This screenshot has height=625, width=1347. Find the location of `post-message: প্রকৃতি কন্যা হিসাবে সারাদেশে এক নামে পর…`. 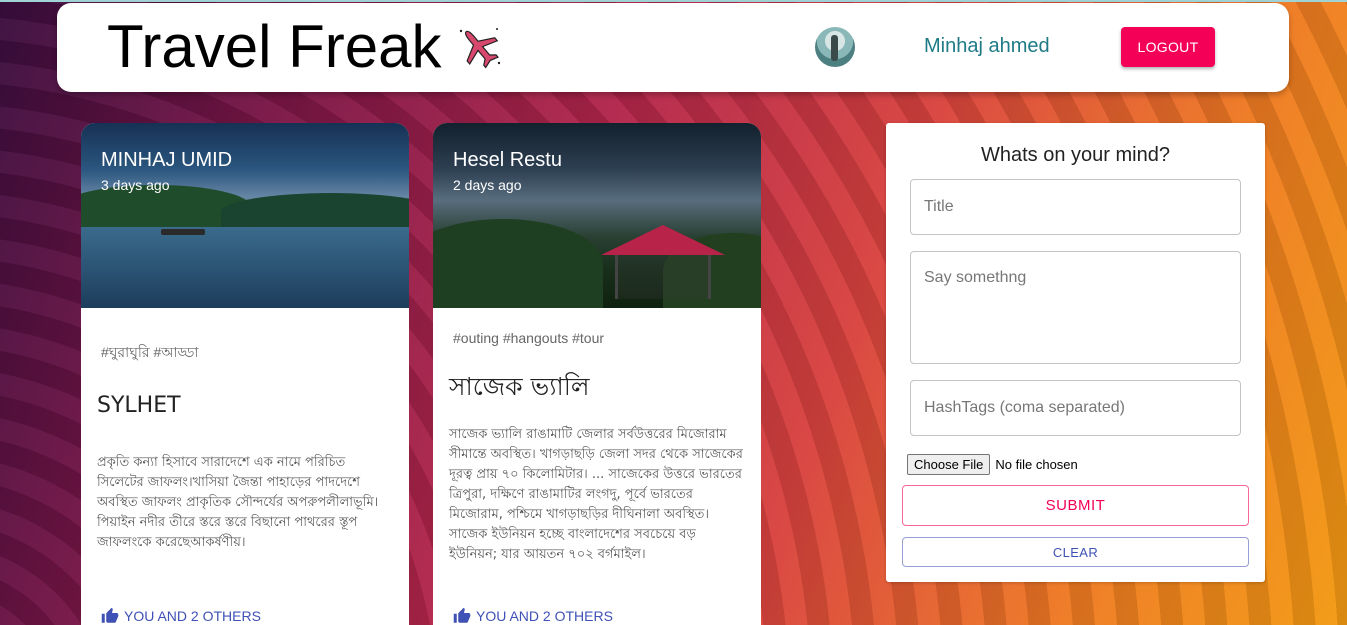

post-message: প্রকৃতি কন্যা হিসাবে সারাদেশে এক নামে পর… is located at coordinates (238, 502).